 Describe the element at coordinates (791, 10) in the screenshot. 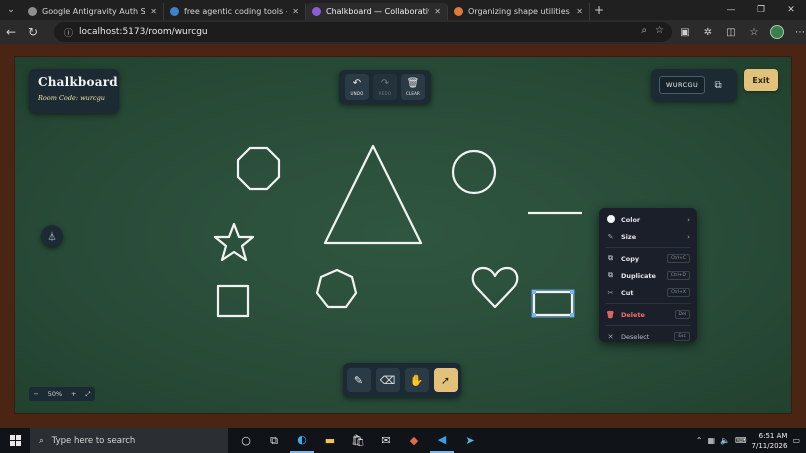

I see `close-window-icon: ✕` at that location.